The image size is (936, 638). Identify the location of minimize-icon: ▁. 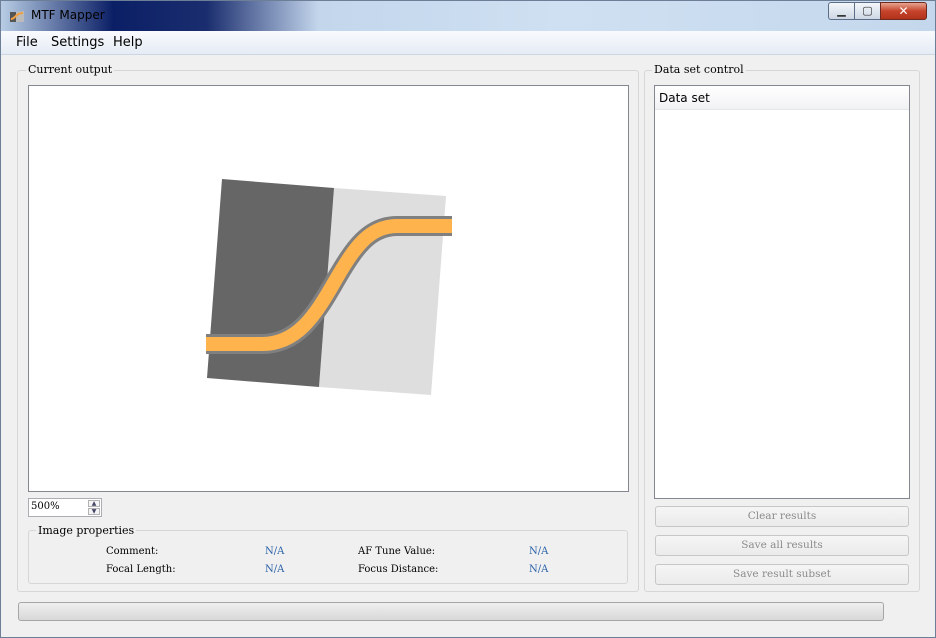
(841, 10).